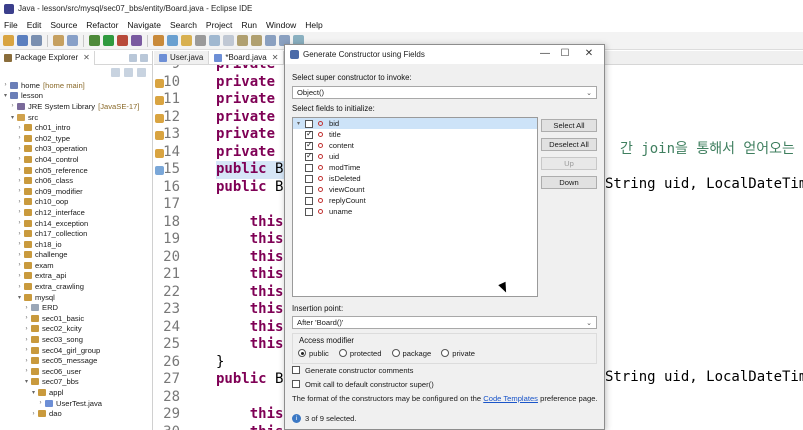  I want to click on tree-item: › UserTest.java, so click(77, 403).